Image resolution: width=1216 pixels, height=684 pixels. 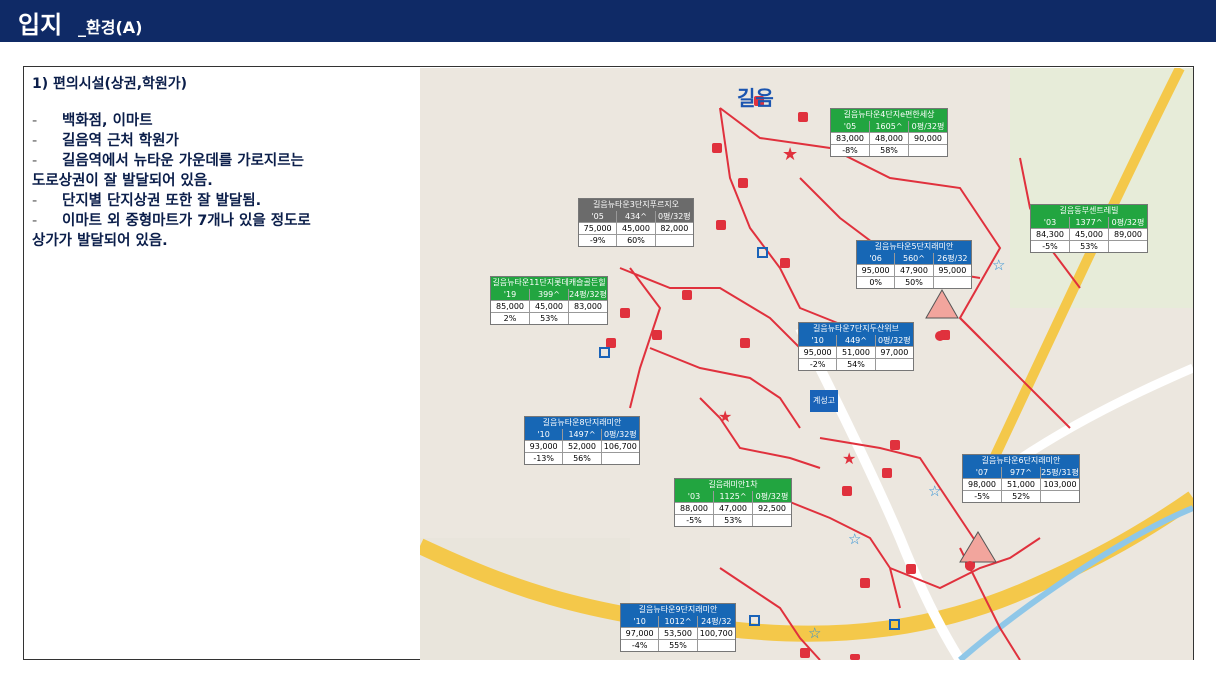 I want to click on title-bar: 입지 _환경(A), so click(x=608, y=21).